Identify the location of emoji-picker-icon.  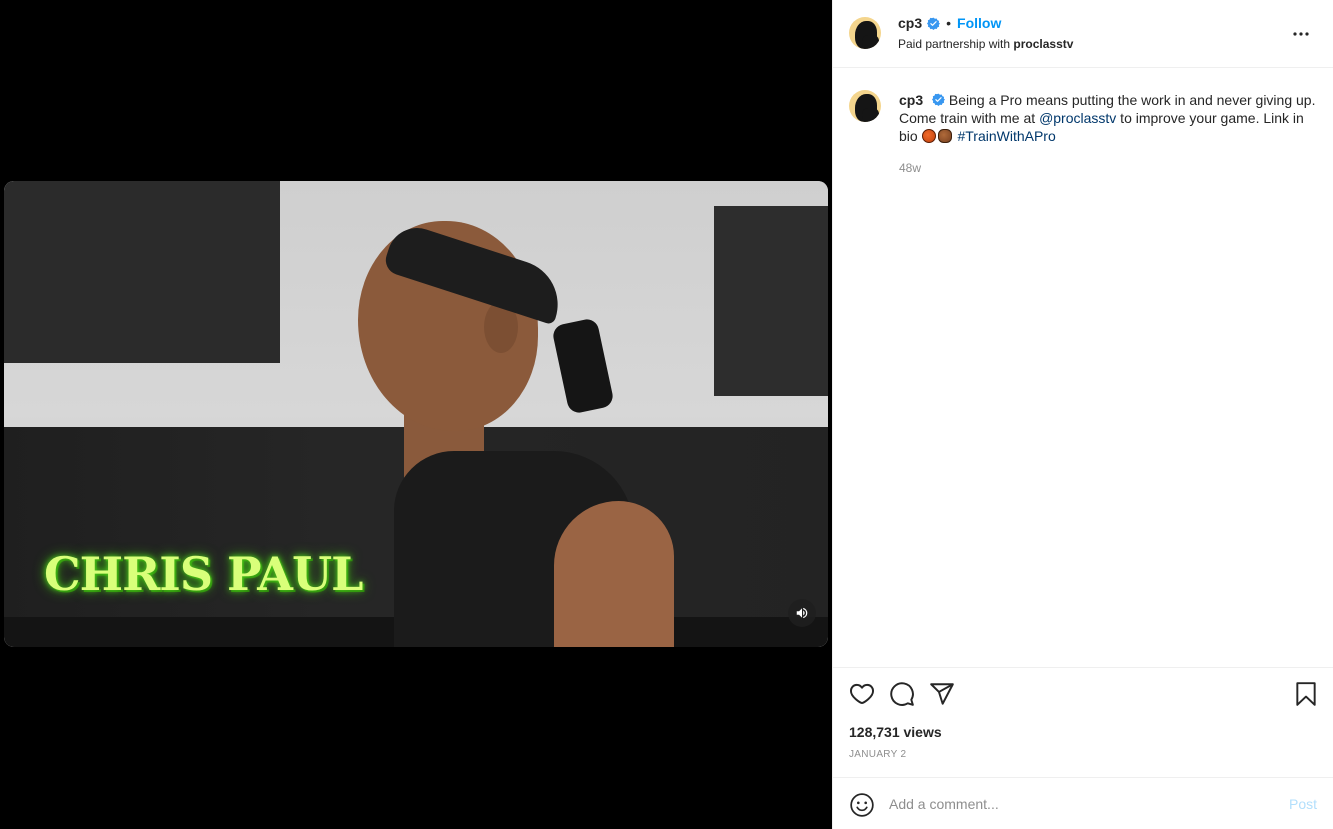
(862, 805).